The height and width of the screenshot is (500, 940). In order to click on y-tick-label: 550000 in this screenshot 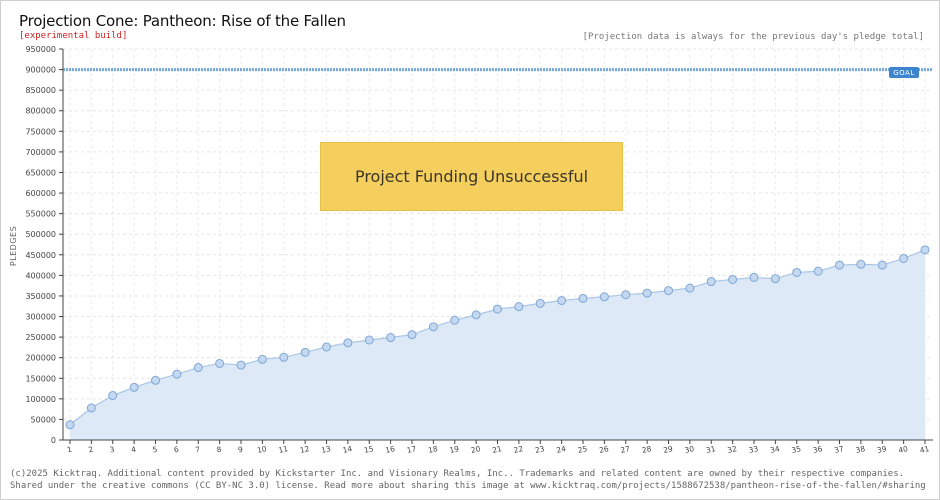, I will do `click(40, 214)`.